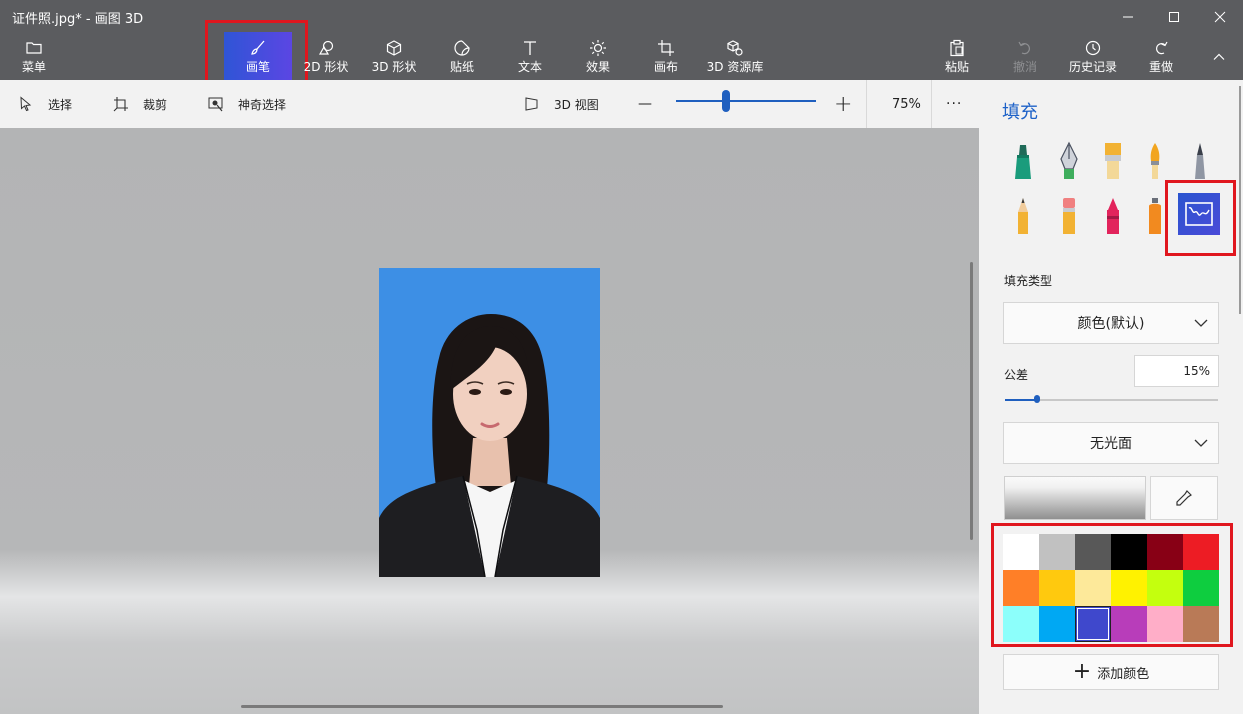 The width and height of the screenshot is (1243, 714). I want to click on crop-label: 裁剪, so click(155, 104).